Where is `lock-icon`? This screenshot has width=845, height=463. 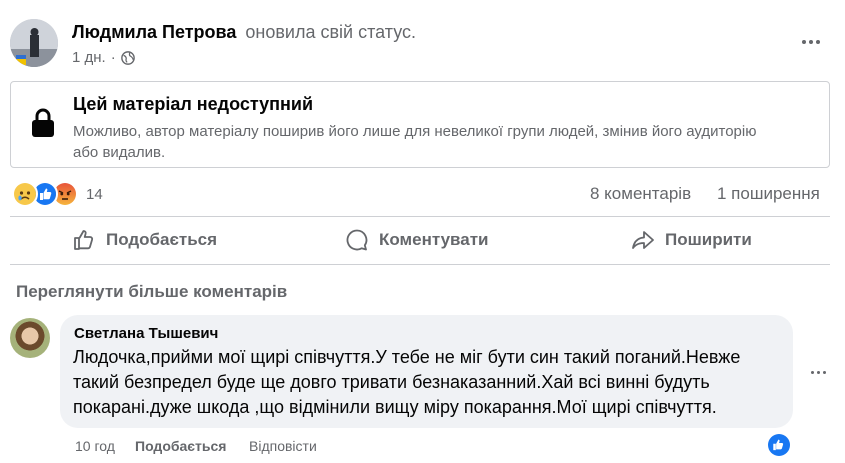
lock-icon is located at coordinates (43, 122).